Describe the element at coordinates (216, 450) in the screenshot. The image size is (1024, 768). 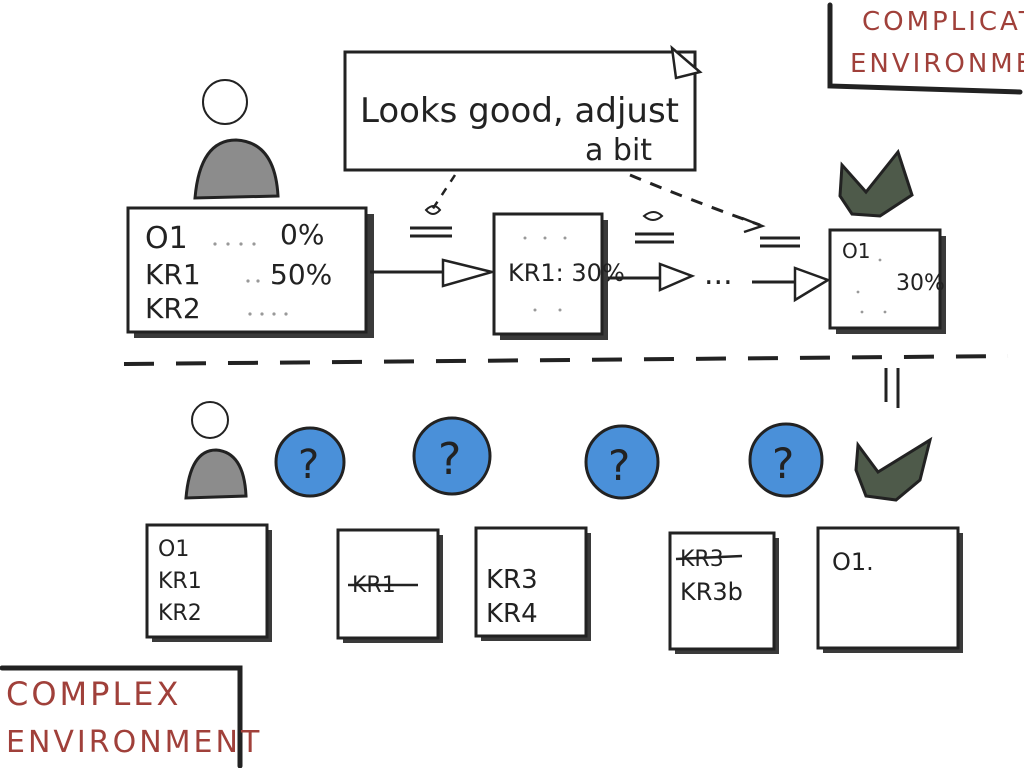
I see `person-bottom` at that location.